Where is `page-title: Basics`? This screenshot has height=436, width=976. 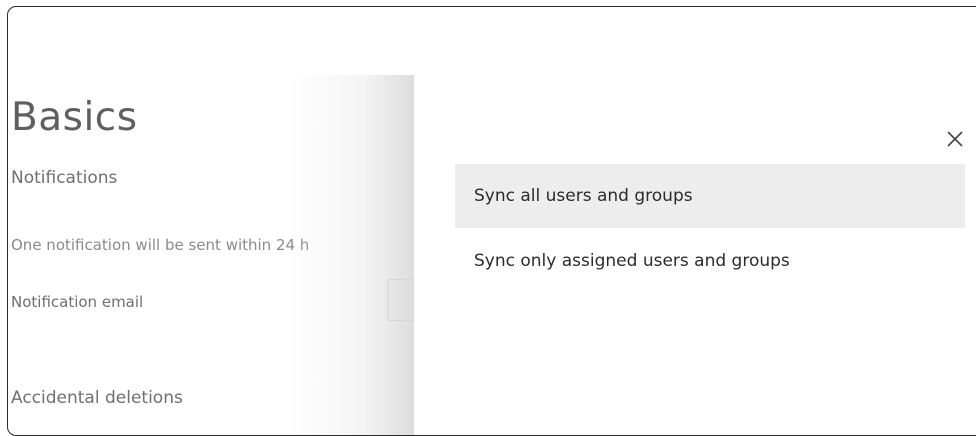
page-title: Basics is located at coordinates (74, 117).